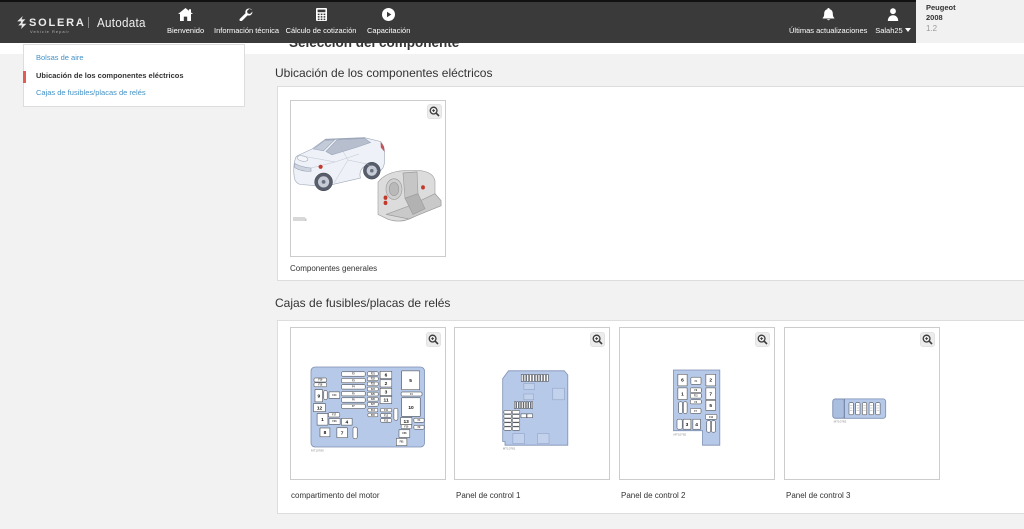  What do you see at coordinates (318, 397) in the screenshot?
I see `svg-text: 9` at bounding box center [318, 397].